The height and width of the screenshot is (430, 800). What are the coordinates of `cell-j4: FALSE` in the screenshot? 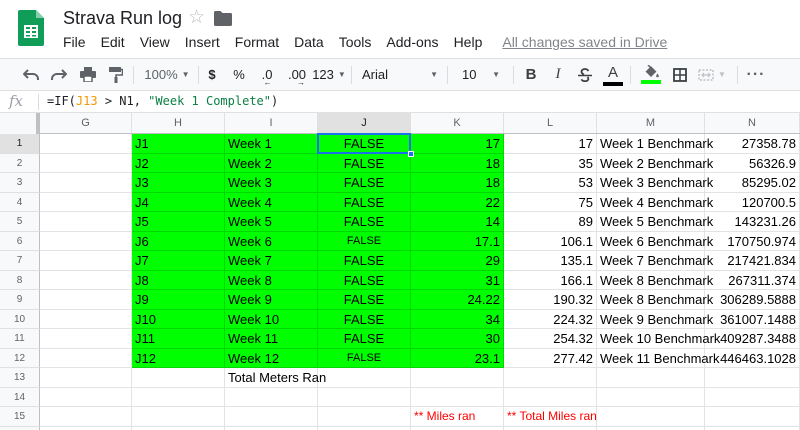 It's located at (364, 202).